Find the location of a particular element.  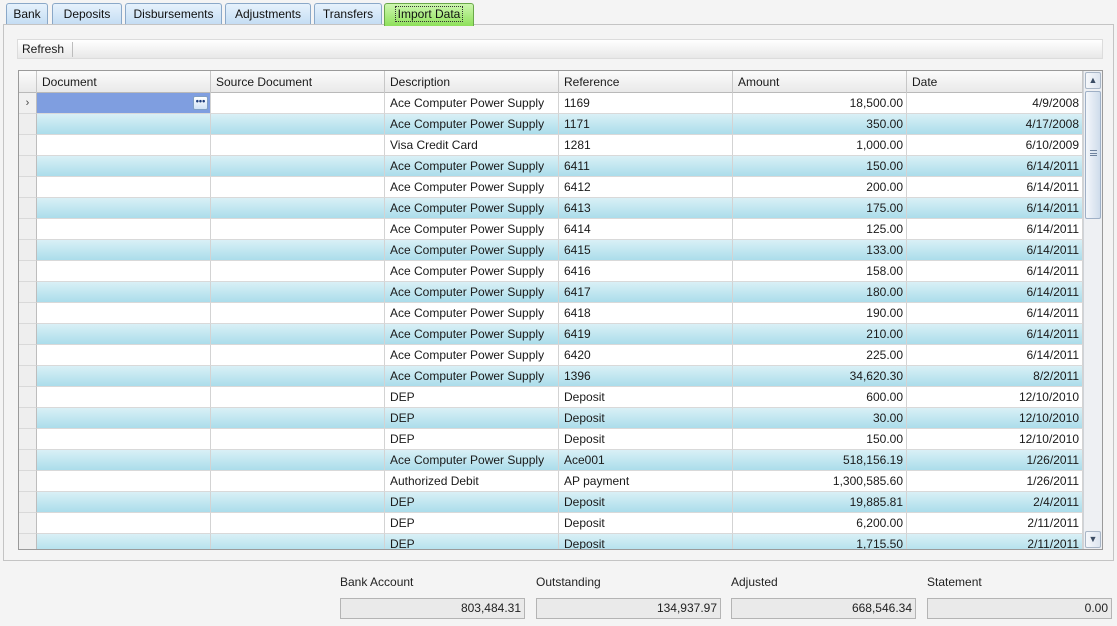

arrow-up-icon: ▲ is located at coordinates (1093, 80).